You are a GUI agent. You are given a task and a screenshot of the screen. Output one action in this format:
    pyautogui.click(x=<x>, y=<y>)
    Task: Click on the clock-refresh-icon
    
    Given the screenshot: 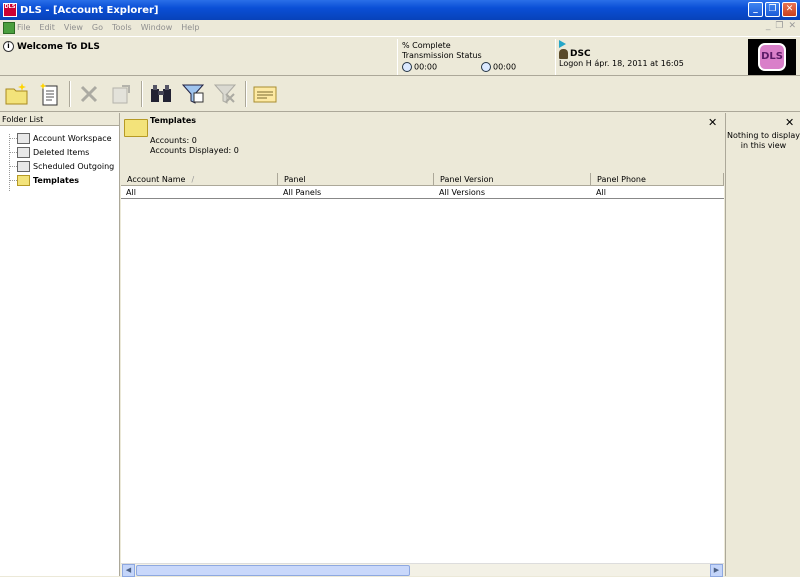 What is the action you would take?
    pyautogui.click(x=486, y=67)
    